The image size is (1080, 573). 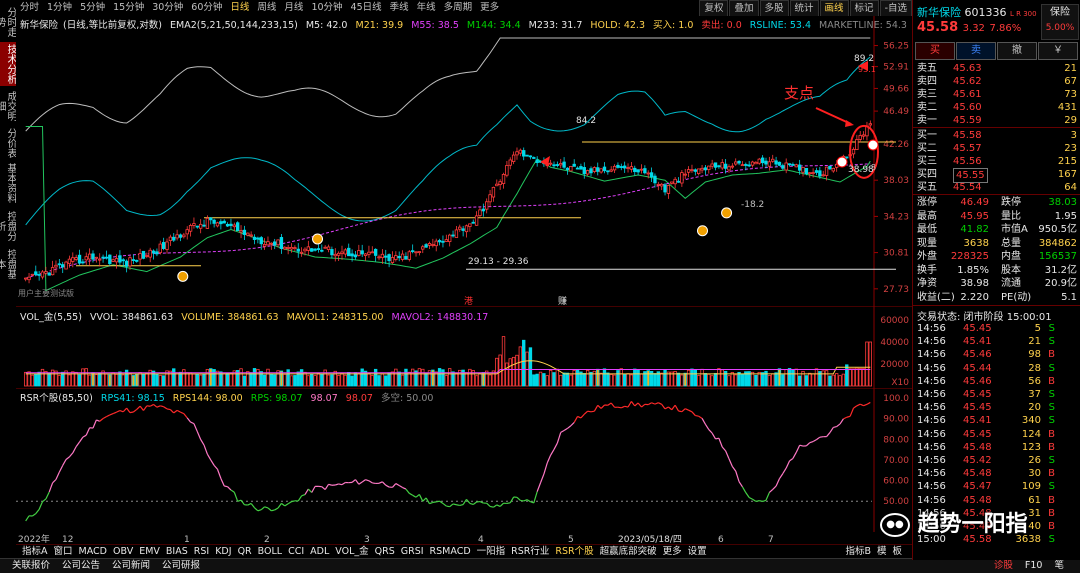 I want to click on tool-button-0: 复权, so click(x=713, y=8).